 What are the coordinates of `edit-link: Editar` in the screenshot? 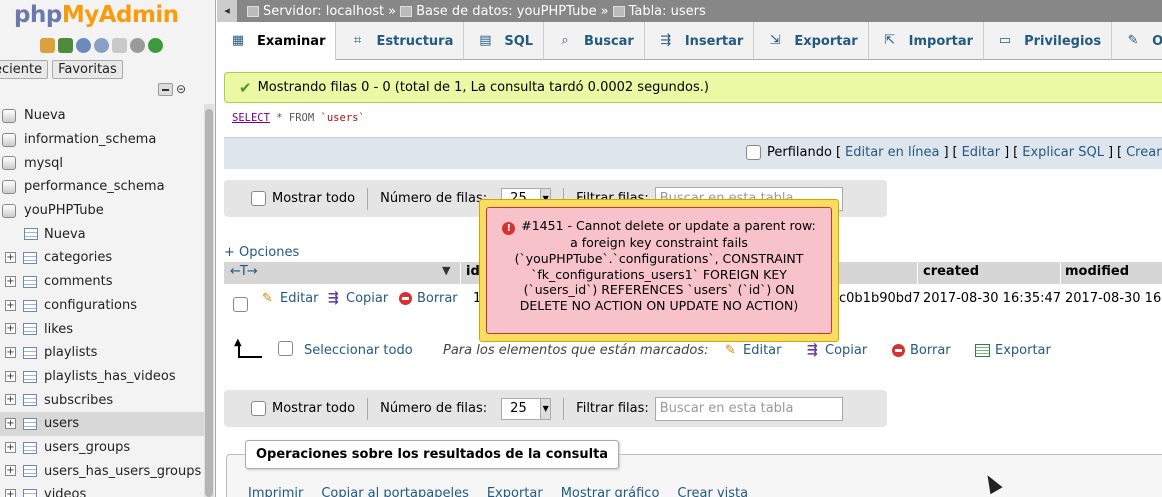 It's located at (981, 152).